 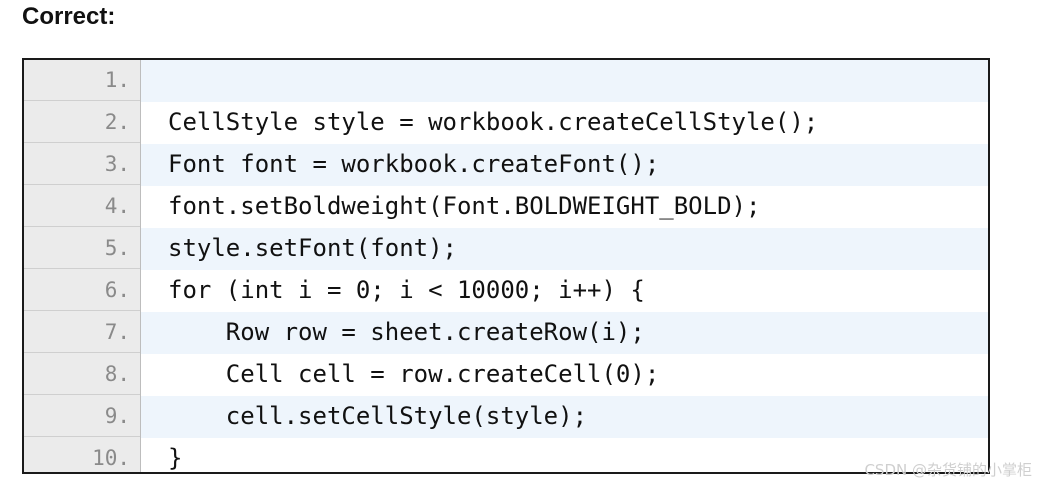 I want to click on code-text: cell.setCellStyle(style);, so click(x=564, y=417).